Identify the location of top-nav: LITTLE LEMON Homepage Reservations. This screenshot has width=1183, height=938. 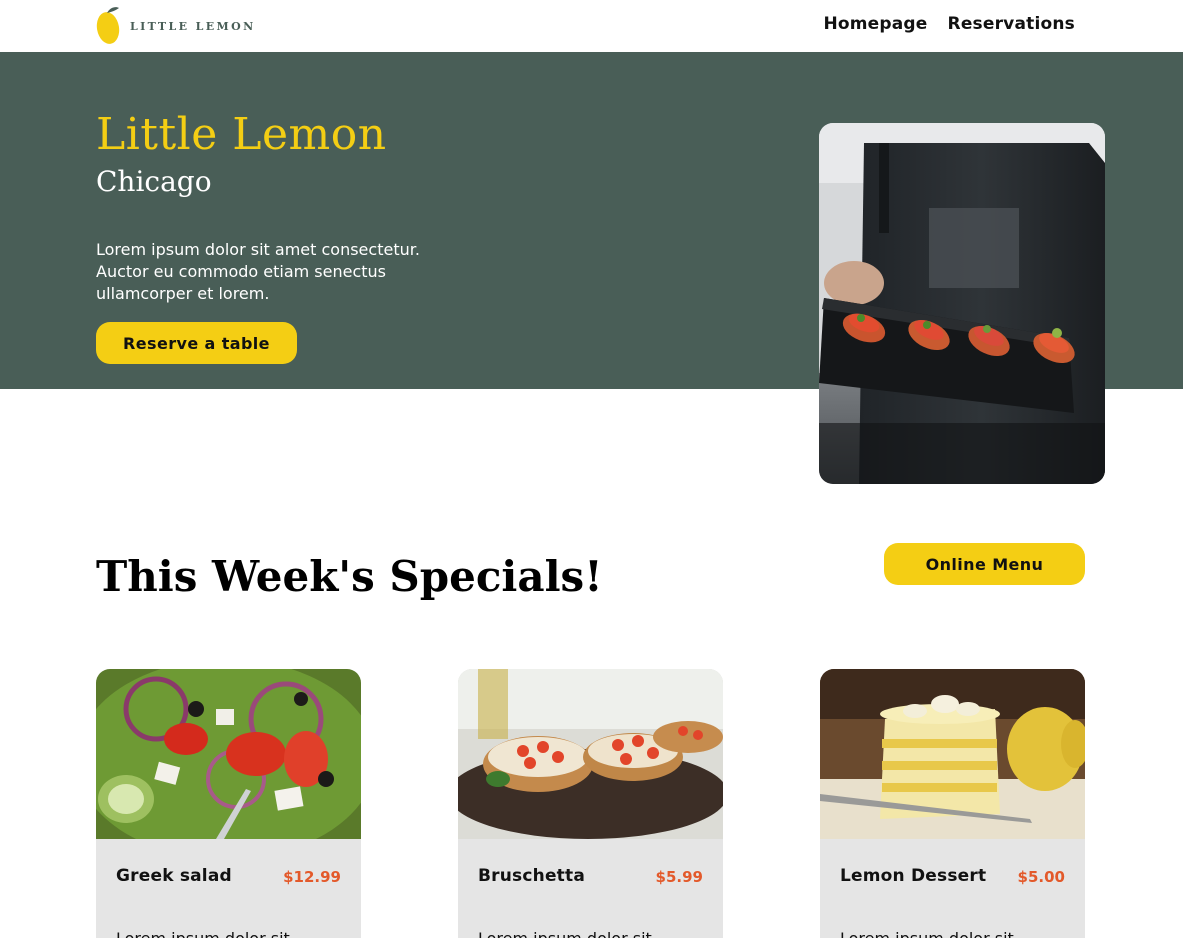
(591, 26).